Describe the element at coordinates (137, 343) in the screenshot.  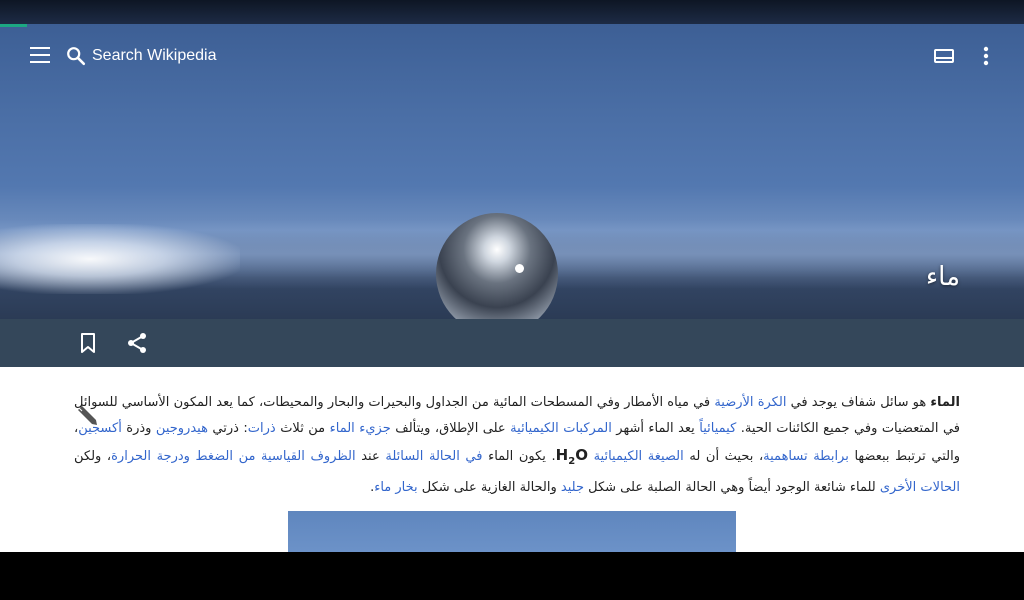
I see `share-icon` at that location.